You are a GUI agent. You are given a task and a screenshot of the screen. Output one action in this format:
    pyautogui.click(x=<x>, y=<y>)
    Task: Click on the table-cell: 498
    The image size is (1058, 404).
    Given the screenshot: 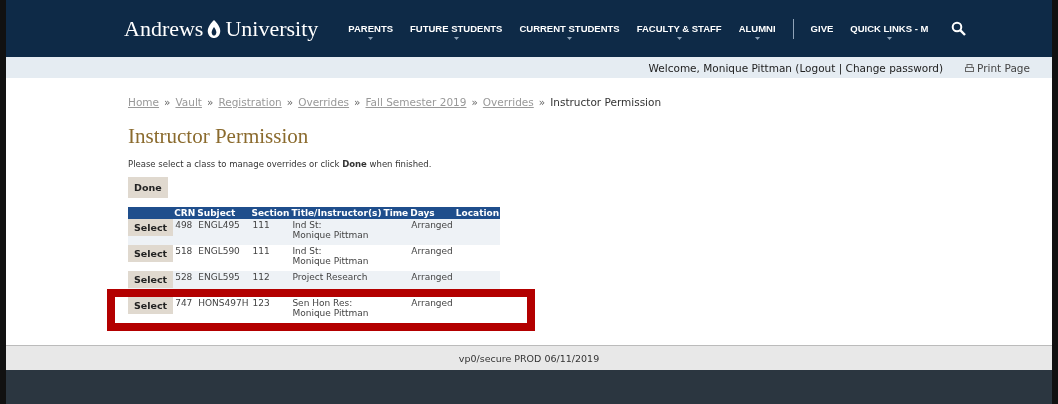 What is the action you would take?
    pyautogui.click(x=185, y=232)
    